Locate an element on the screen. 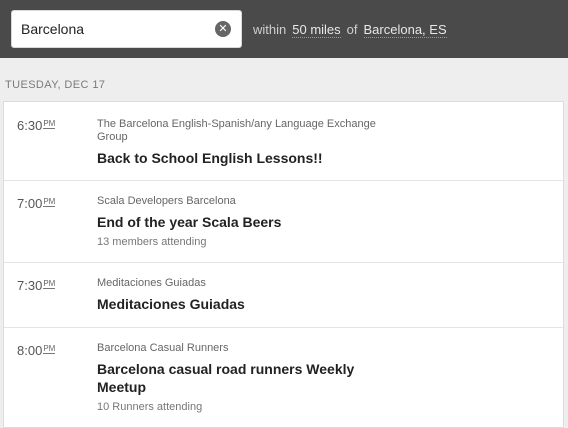 The height and width of the screenshot is (428, 568). event-time: 8:00PM is located at coordinates (36, 350).